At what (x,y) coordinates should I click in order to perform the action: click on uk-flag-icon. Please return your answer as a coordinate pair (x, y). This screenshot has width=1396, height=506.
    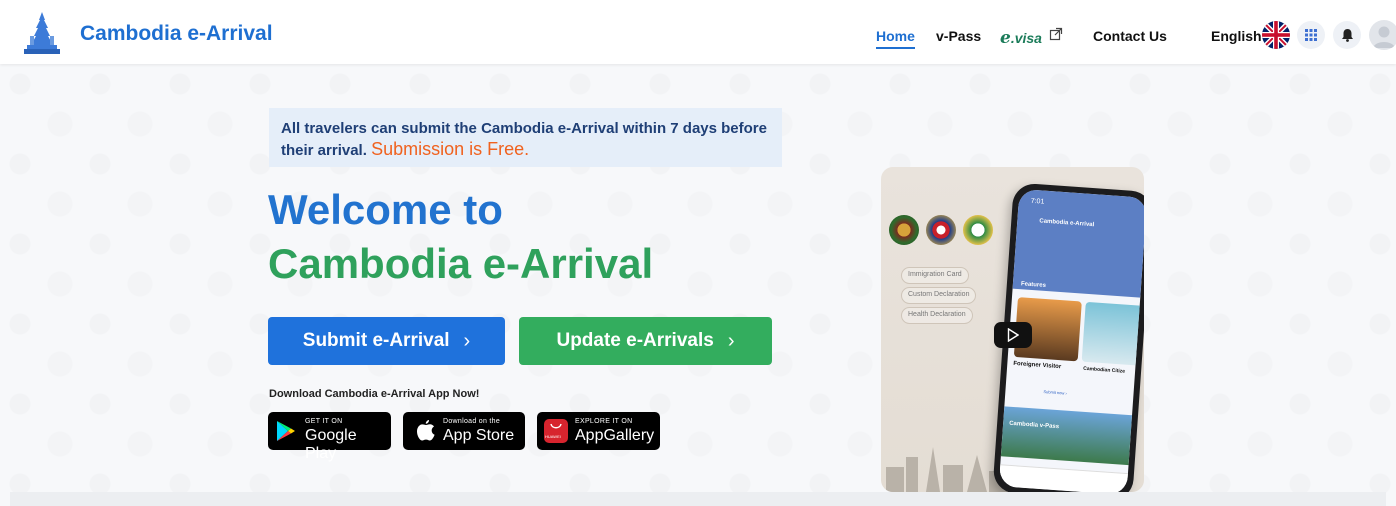
    Looking at the image, I should click on (1276, 35).